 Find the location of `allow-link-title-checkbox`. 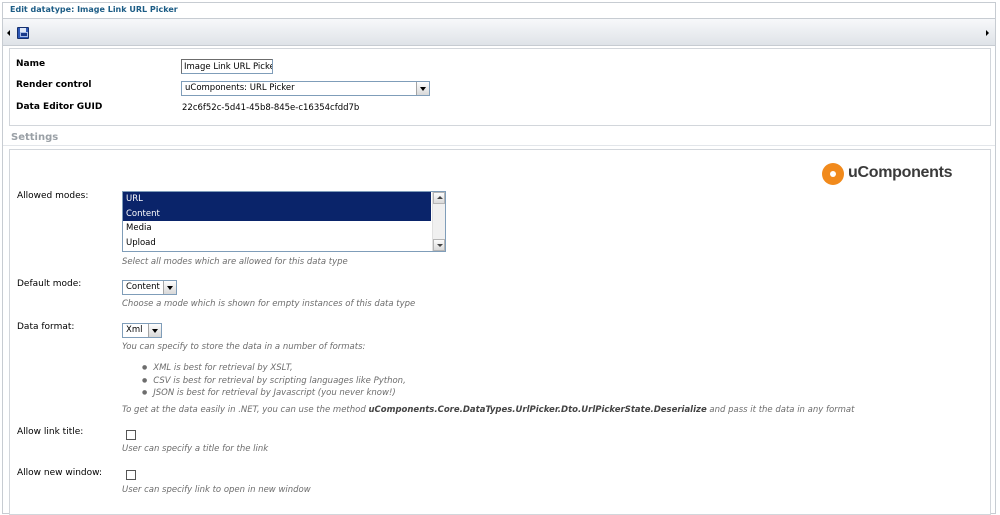

allow-link-title-checkbox is located at coordinates (131, 435).